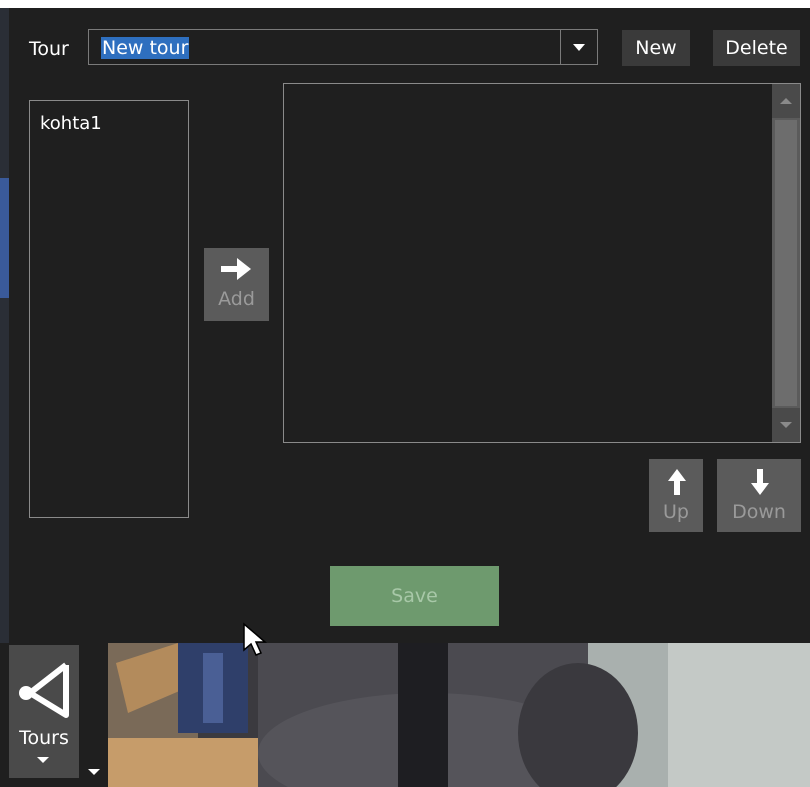  I want to click on delete-button: Delete, so click(756, 48).